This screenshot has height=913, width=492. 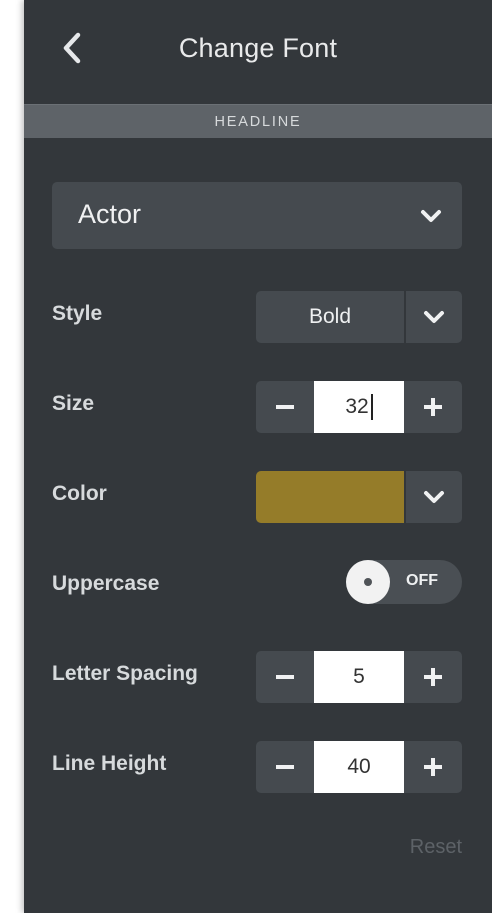 I want to click on color-dropdown-toggle, so click(x=433, y=497).